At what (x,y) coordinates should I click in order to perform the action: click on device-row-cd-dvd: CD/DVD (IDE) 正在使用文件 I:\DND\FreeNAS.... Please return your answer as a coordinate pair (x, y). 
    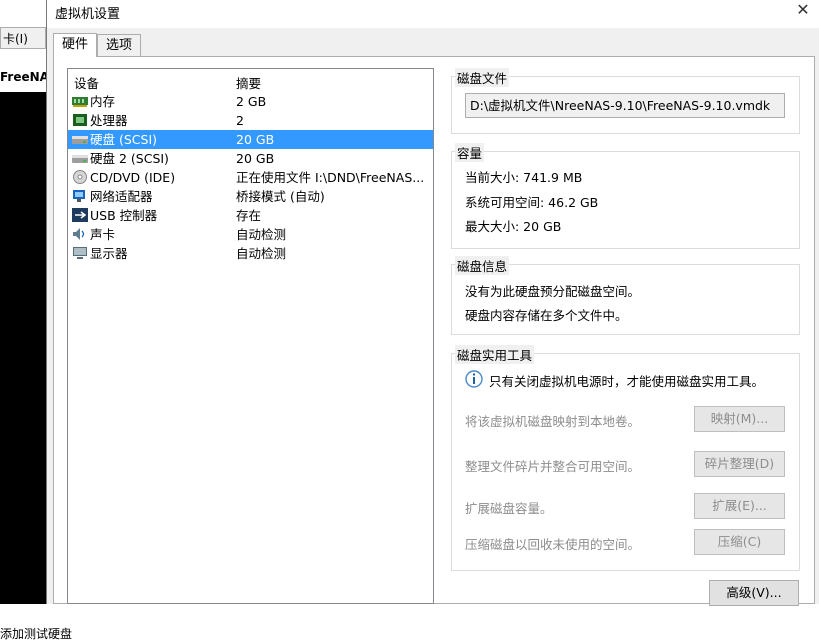
    Looking at the image, I should click on (250, 177).